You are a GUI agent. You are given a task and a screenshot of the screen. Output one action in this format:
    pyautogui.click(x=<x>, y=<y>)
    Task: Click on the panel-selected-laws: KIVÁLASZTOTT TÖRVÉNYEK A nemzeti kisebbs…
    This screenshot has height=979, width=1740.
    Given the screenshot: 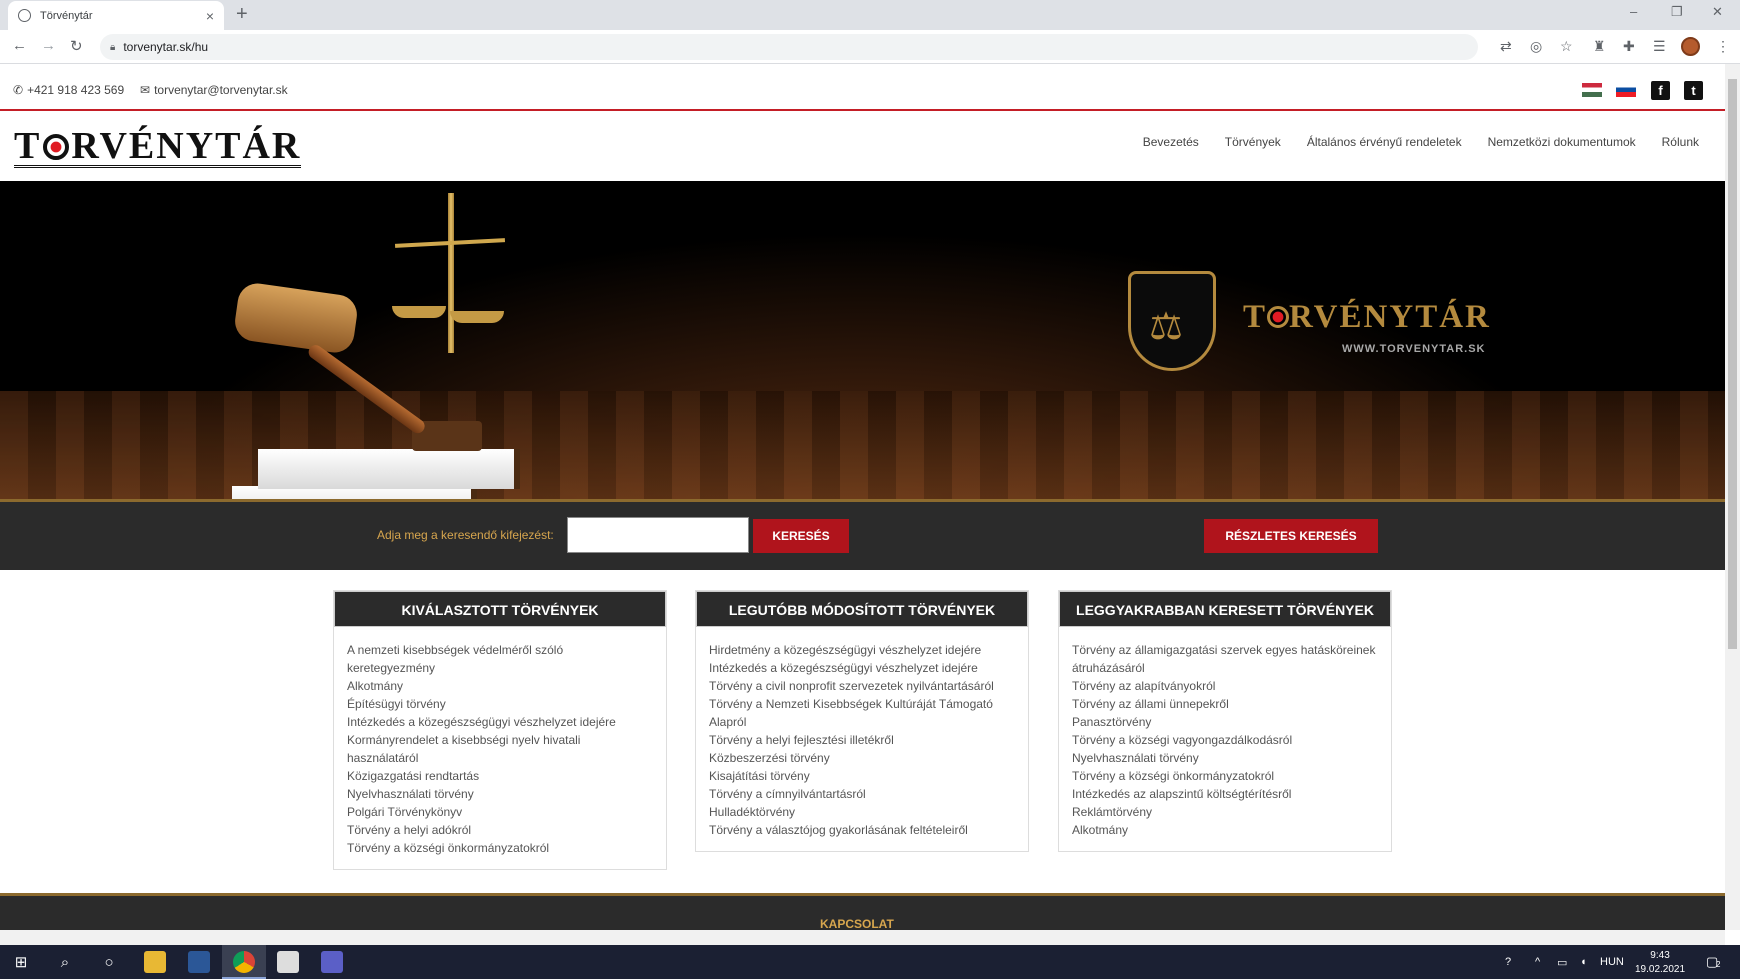 What is the action you would take?
    pyautogui.click(x=500, y=730)
    